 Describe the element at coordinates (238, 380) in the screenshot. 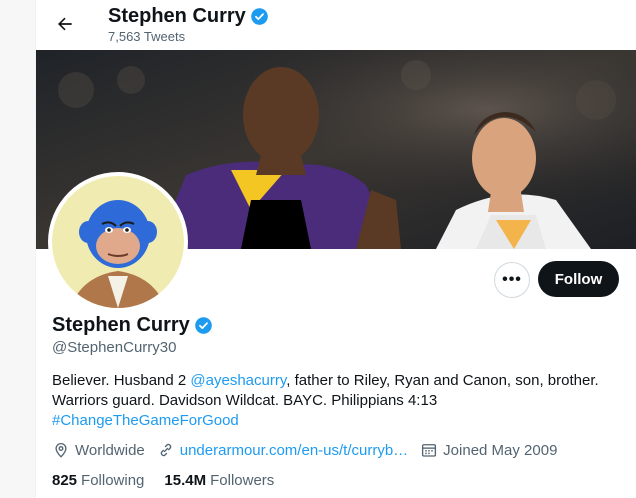

I see `bio-mention-link: @ayeshacurry` at that location.